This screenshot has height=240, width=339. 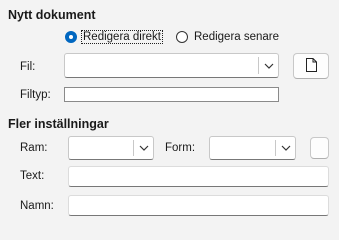 What do you see at coordinates (71, 37) in the screenshot?
I see `radio-edit-now-indicator` at bounding box center [71, 37].